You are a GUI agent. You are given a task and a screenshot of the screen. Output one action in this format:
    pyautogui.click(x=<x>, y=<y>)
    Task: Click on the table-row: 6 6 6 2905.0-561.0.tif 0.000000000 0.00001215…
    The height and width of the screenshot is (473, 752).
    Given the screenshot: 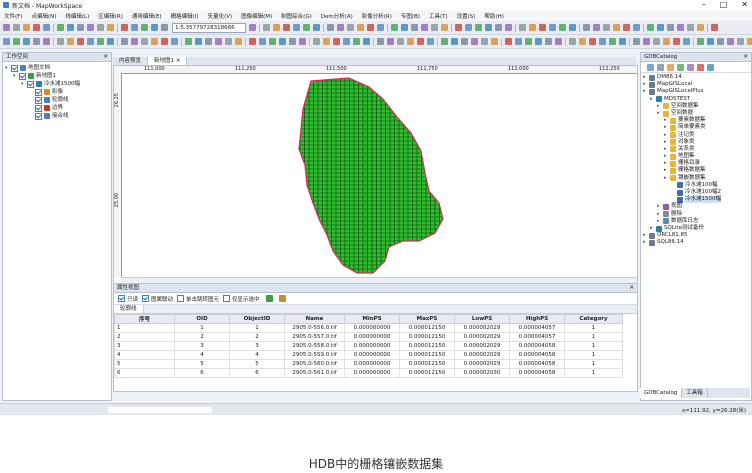 What is the action you would take?
    pyautogui.click(x=368, y=373)
    